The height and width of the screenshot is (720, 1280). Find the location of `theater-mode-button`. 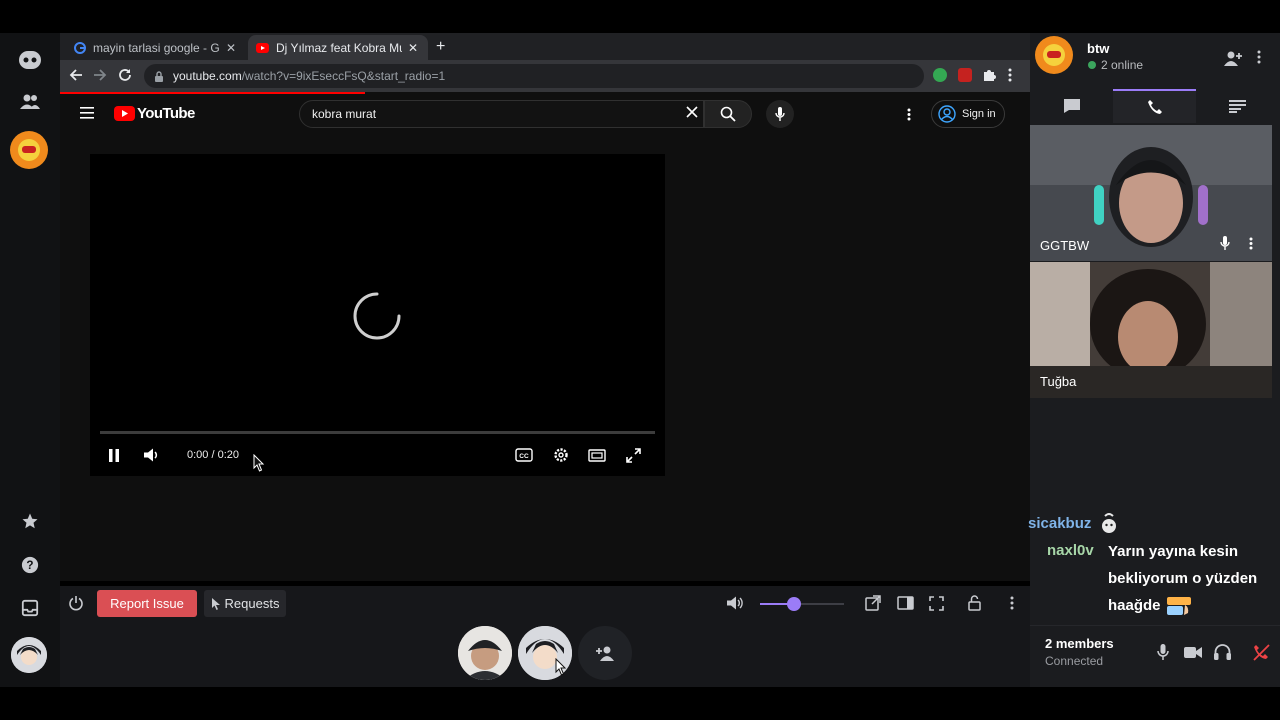

theater-mode-button is located at coordinates (597, 455).